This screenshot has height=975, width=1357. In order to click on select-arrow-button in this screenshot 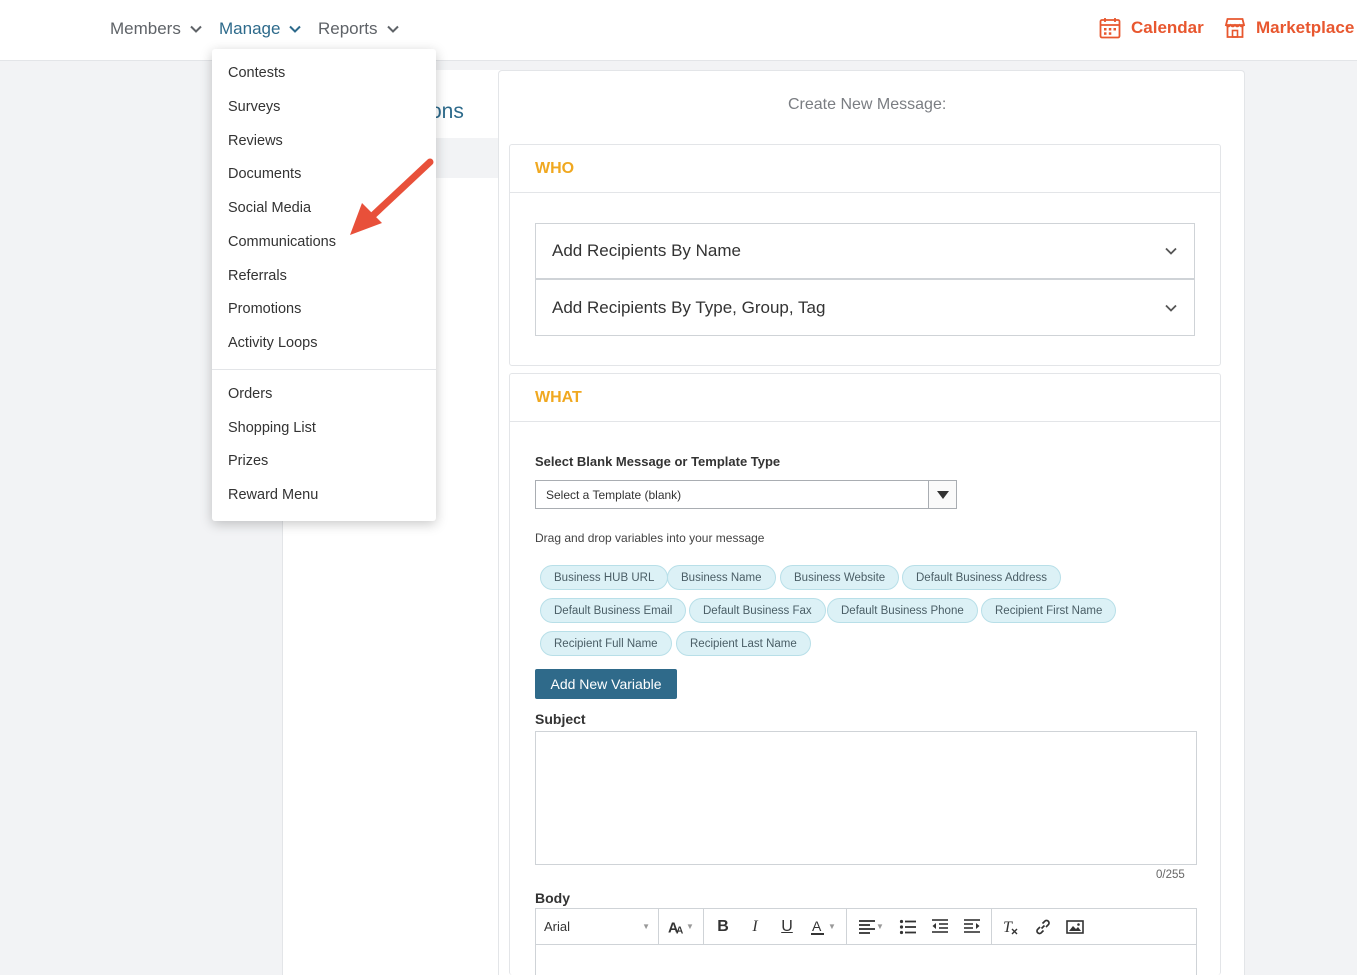, I will do `click(942, 494)`.